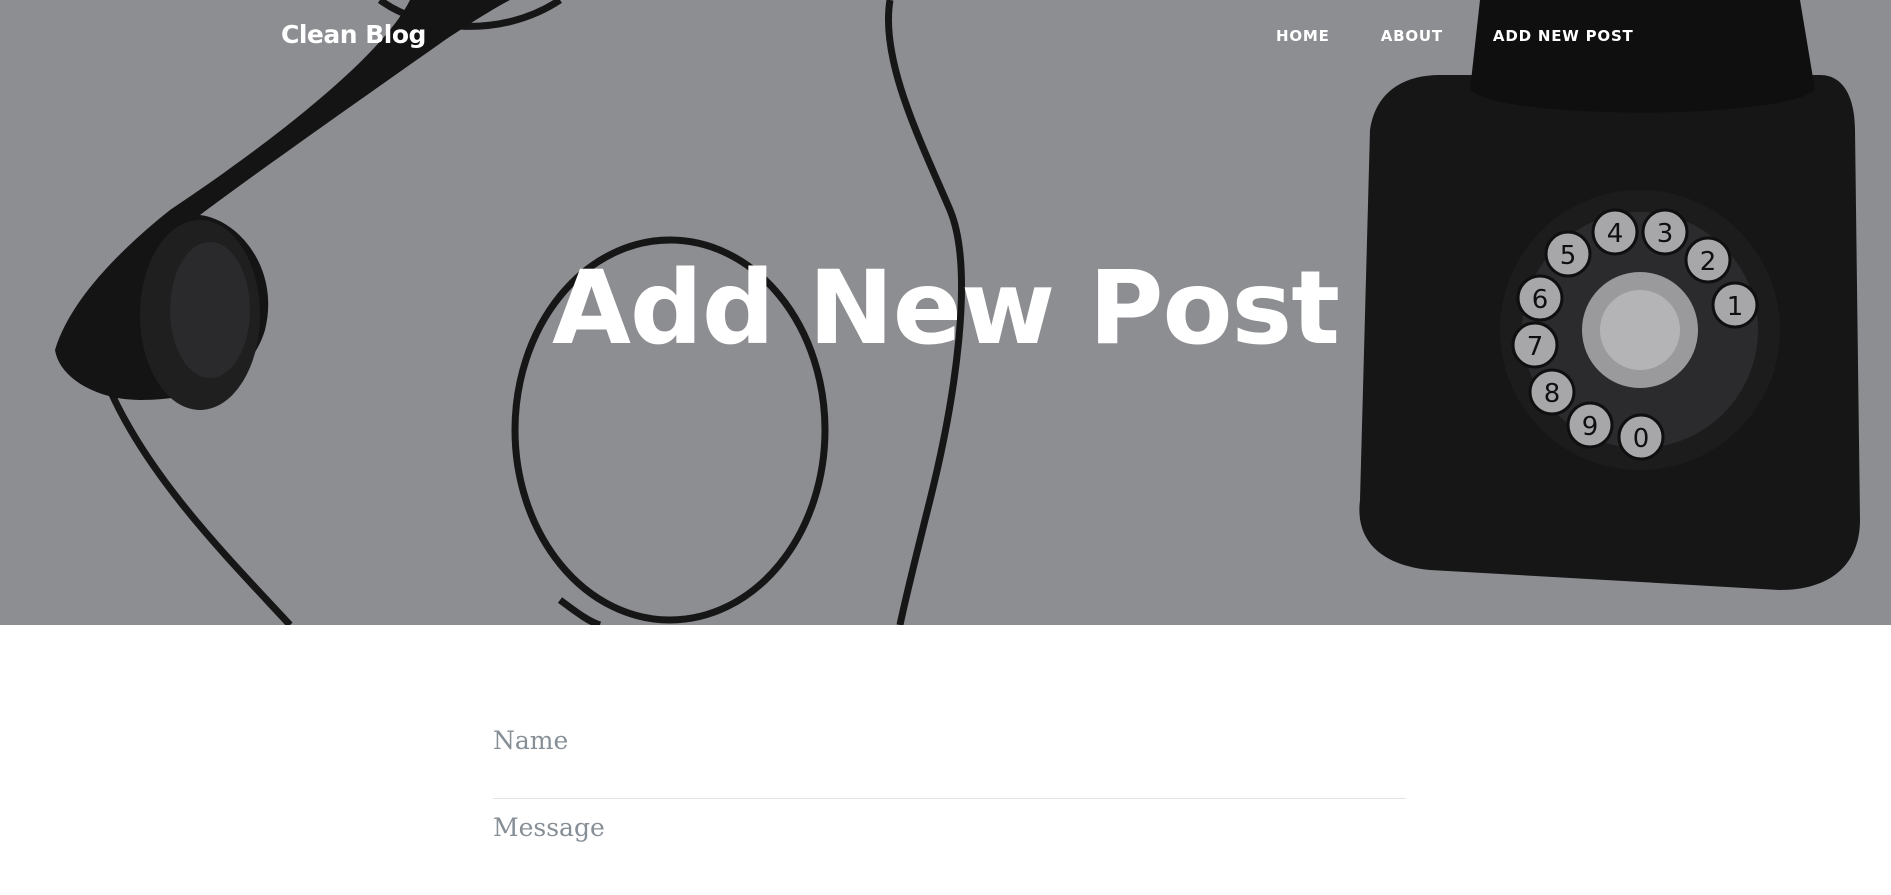 The height and width of the screenshot is (895, 1891). I want to click on nav-link-home: HOME, so click(1303, 36).